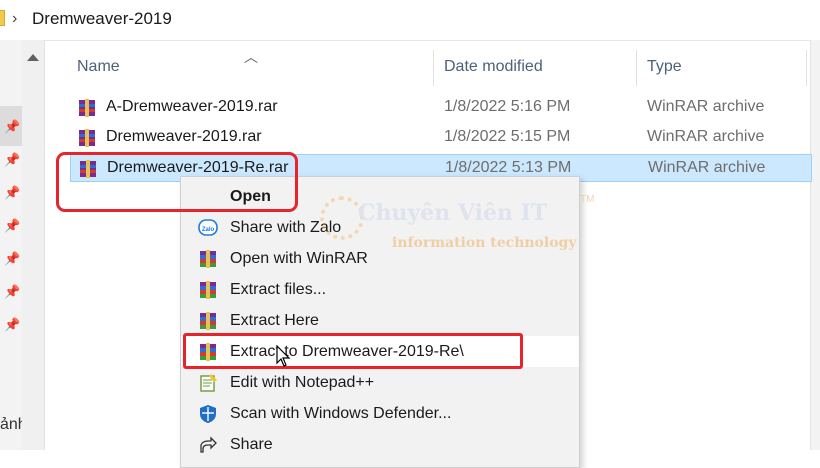 Image resolution: width=820 pixels, height=468 pixels. Describe the element at coordinates (299, 258) in the screenshot. I see `menu-item-label: Open with WinRAR` at that location.